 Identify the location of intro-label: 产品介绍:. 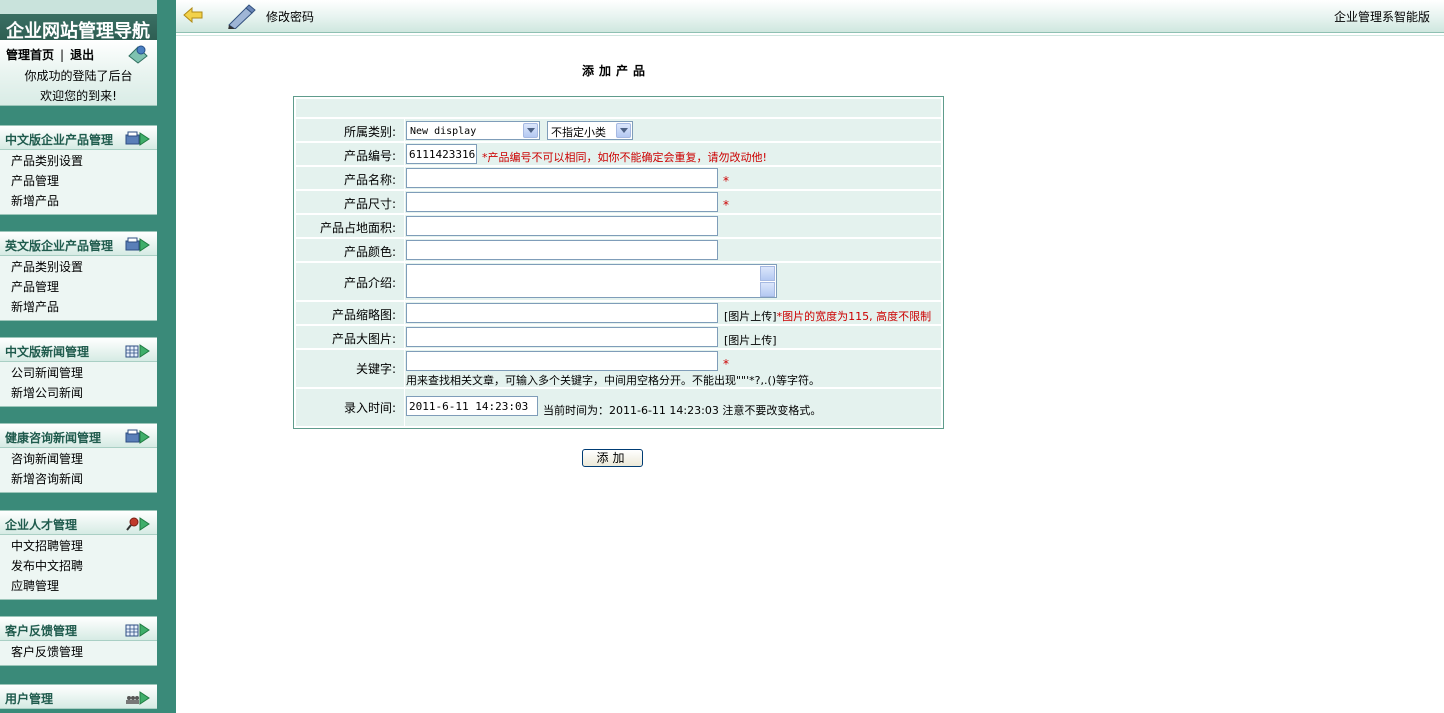
(369, 283).